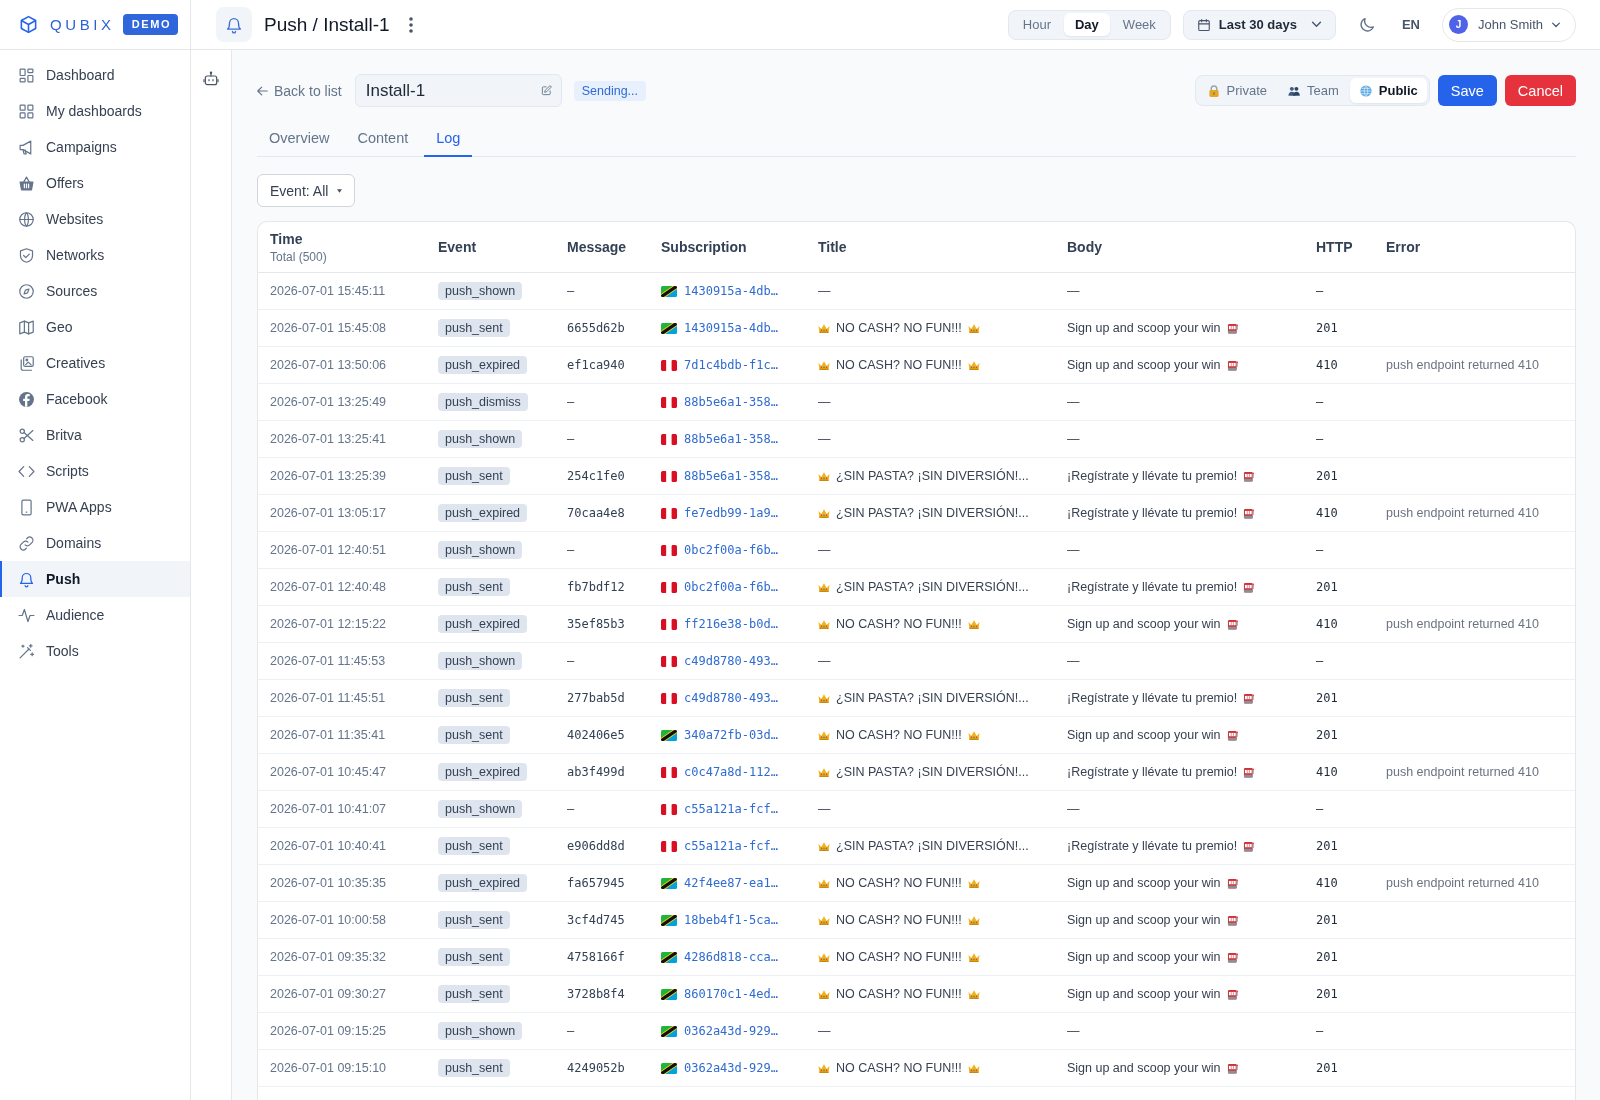  Describe the element at coordinates (26, 615) in the screenshot. I see `pulse-icon` at that location.